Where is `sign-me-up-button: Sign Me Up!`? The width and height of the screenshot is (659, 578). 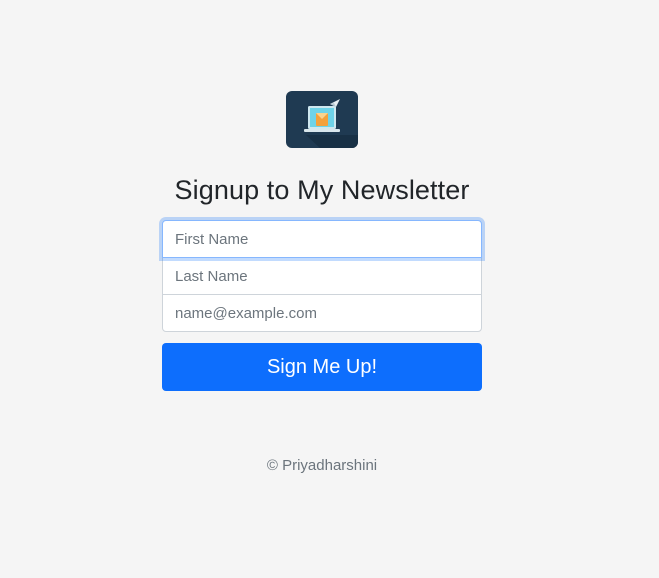
sign-me-up-button: Sign Me Up! is located at coordinates (322, 367).